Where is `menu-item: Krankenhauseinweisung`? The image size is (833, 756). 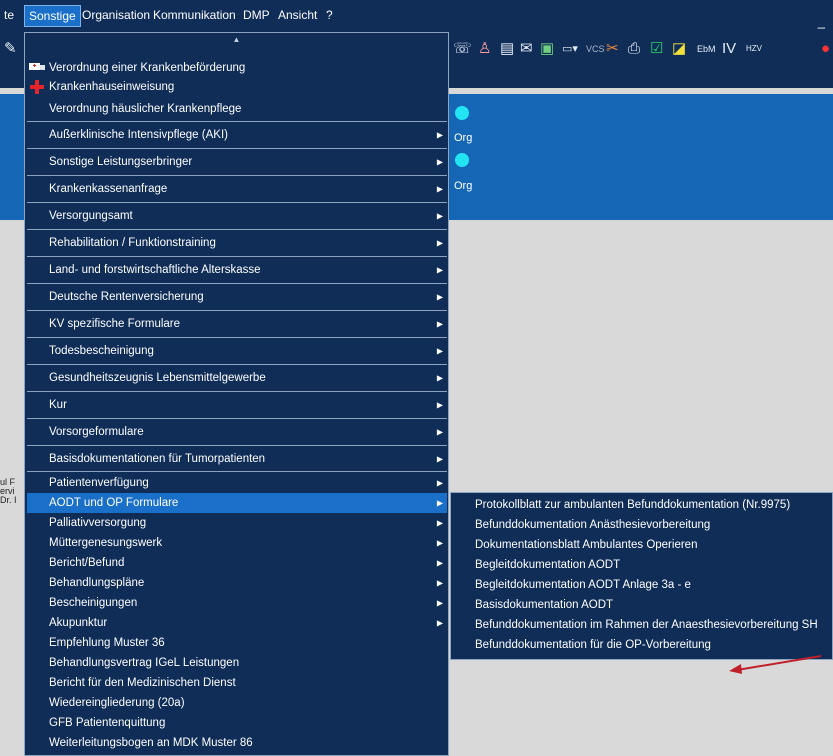
menu-item: Krankenhauseinweisung is located at coordinates (237, 87).